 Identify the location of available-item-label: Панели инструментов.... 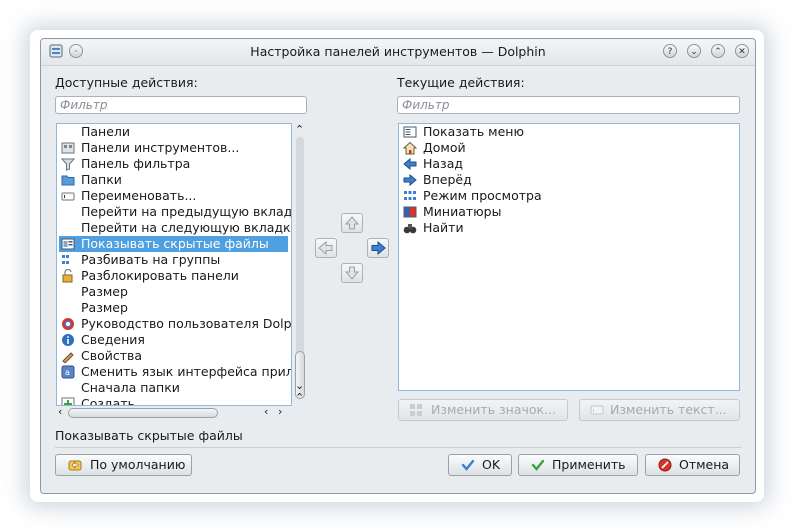
(160, 147).